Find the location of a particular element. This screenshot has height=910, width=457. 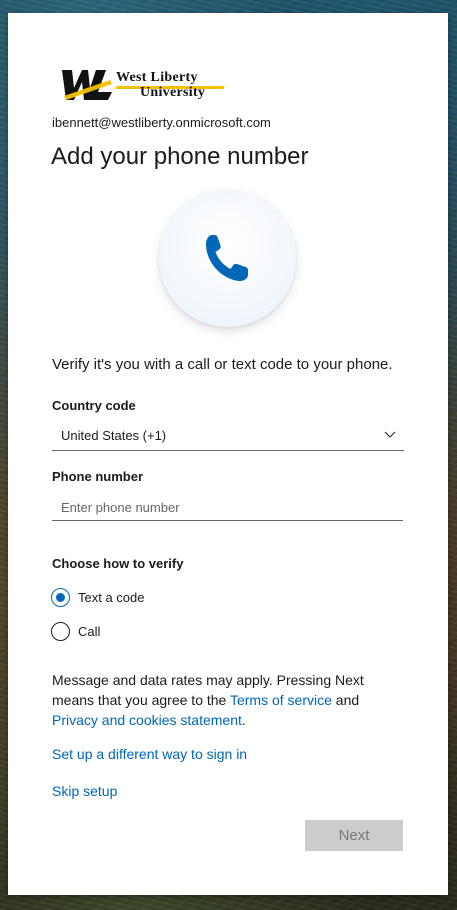

logo-line-1: West Liberty is located at coordinates (157, 77).